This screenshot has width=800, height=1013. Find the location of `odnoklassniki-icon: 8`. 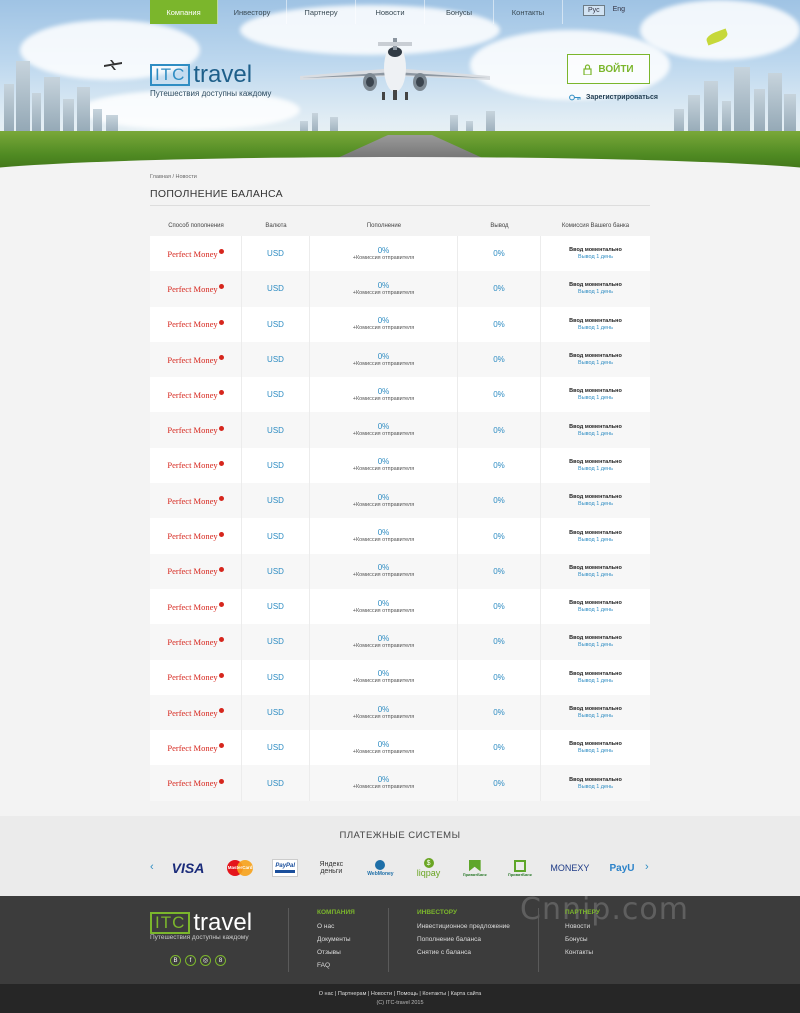

odnoklassniki-icon: 8 is located at coordinates (220, 960).